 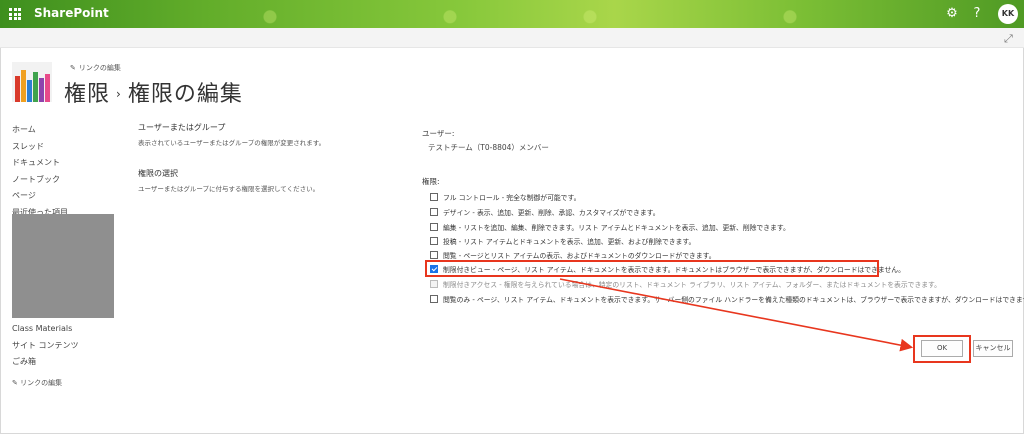 I want to click on users-label: ユーザー:, so click(x=438, y=133).